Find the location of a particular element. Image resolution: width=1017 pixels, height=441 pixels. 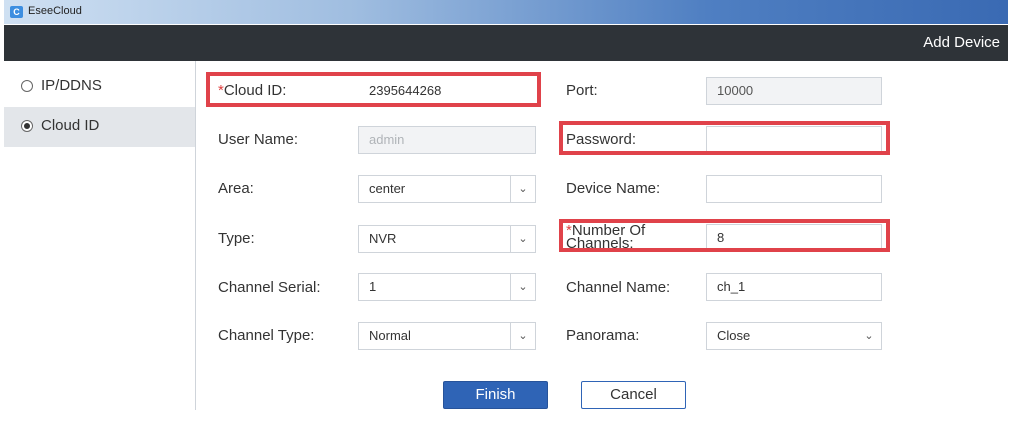

panorama-select: Close ⌄ is located at coordinates (794, 336).